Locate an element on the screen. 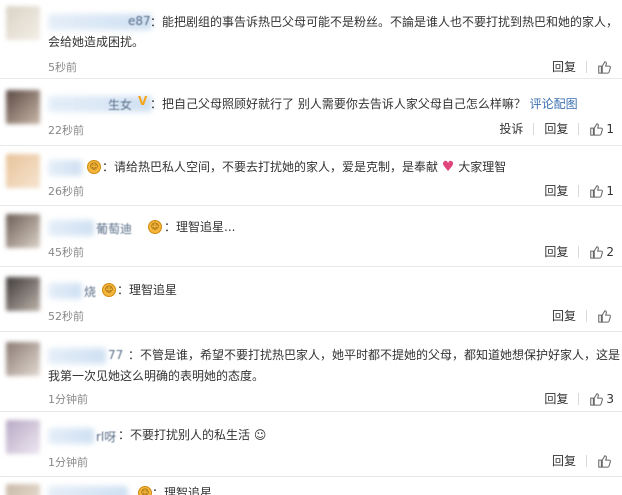 This screenshot has width=622, height=495. timestamp: 5秒前 is located at coordinates (62, 67).